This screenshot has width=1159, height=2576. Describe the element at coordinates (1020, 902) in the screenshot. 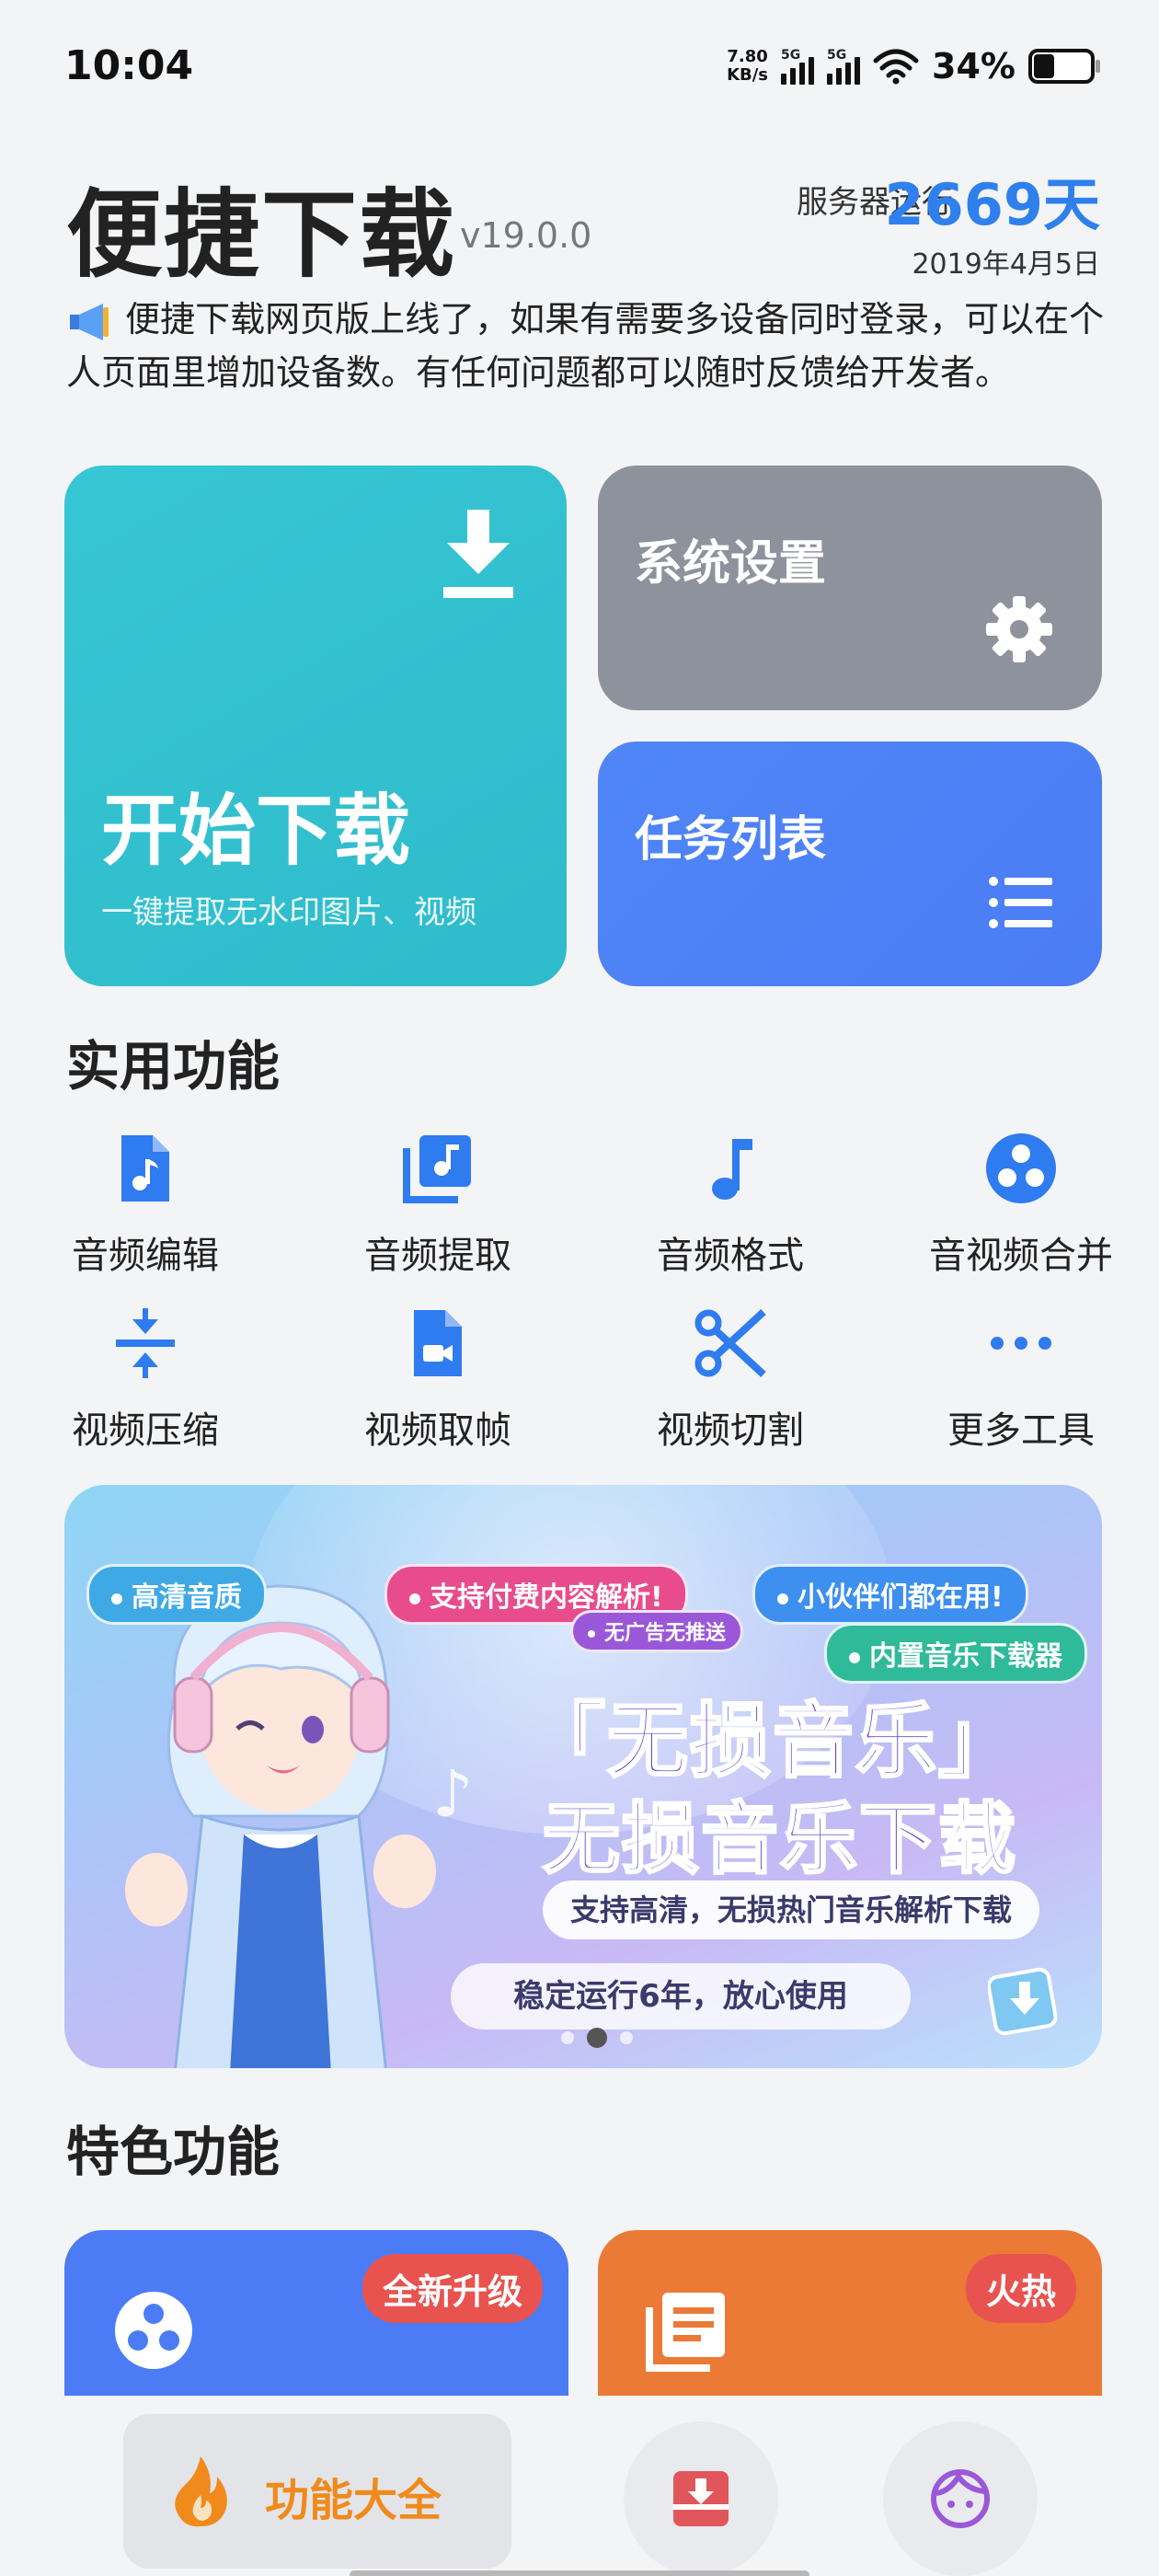

I see `list-icon` at that location.